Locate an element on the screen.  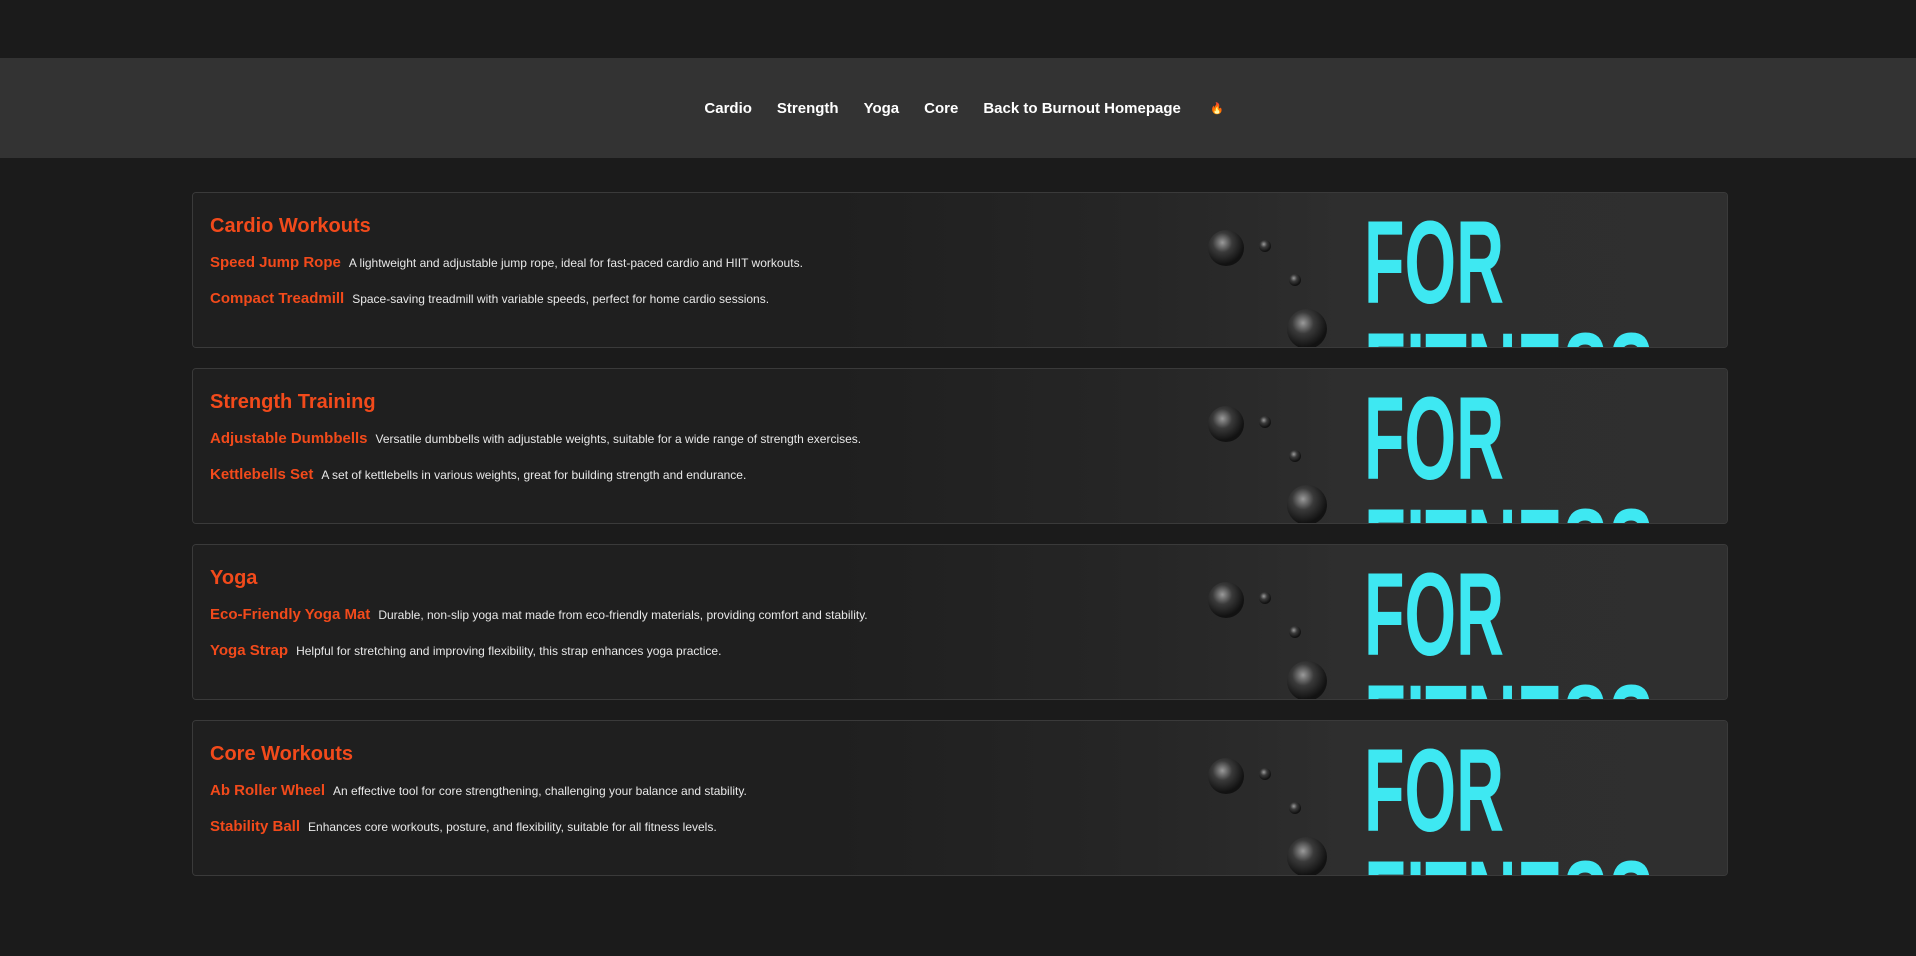
item-name: Compact Treadmill is located at coordinates (277, 298).